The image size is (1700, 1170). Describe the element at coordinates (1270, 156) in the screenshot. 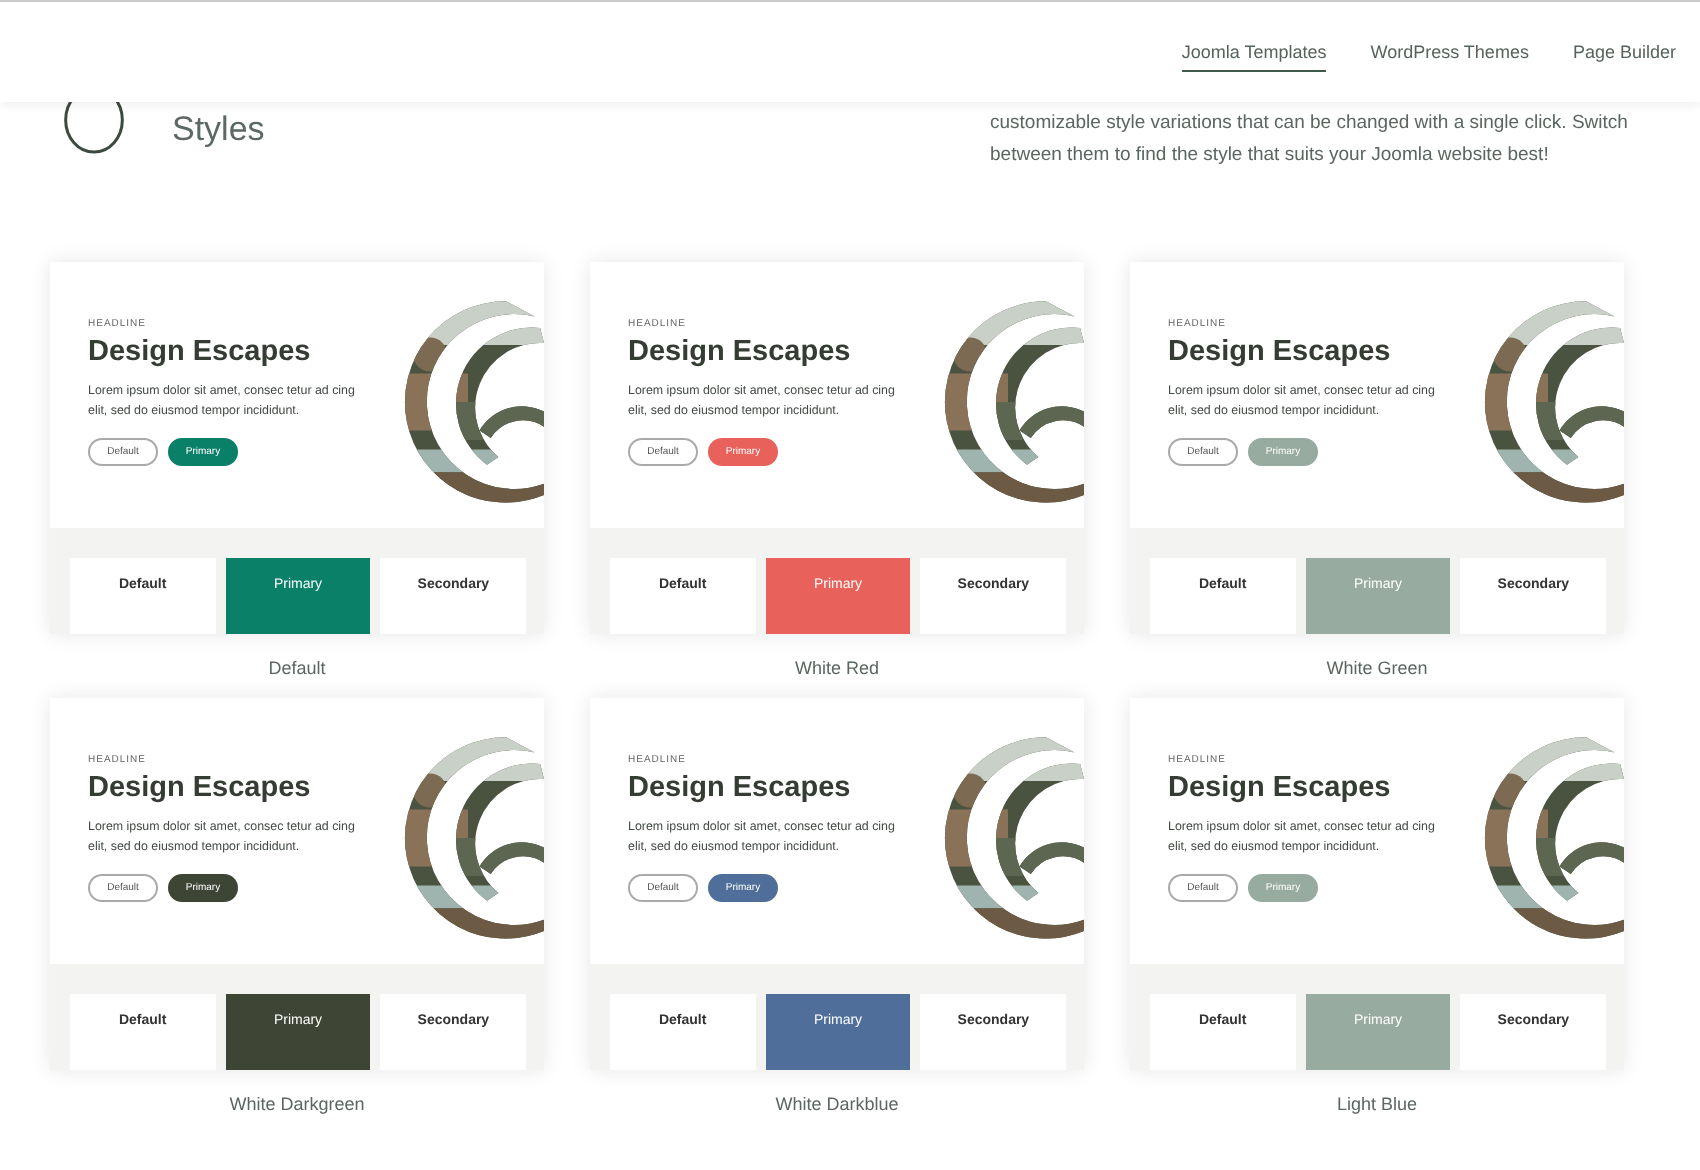

I see `description-text: between them to find the style that suits your Joomla website best!` at that location.